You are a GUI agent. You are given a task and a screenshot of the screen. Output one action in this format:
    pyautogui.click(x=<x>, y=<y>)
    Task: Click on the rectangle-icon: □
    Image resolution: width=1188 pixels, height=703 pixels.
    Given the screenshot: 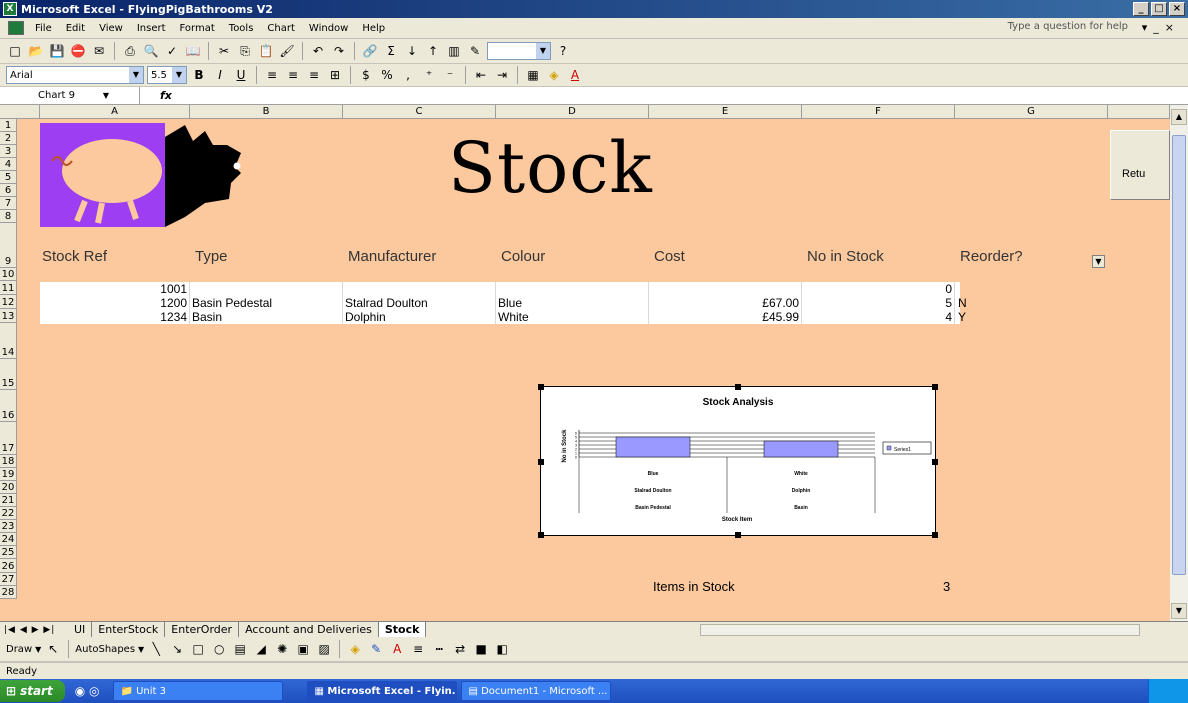 What is the action you would take?
    pyautogui.click(x=198, y=649)
    